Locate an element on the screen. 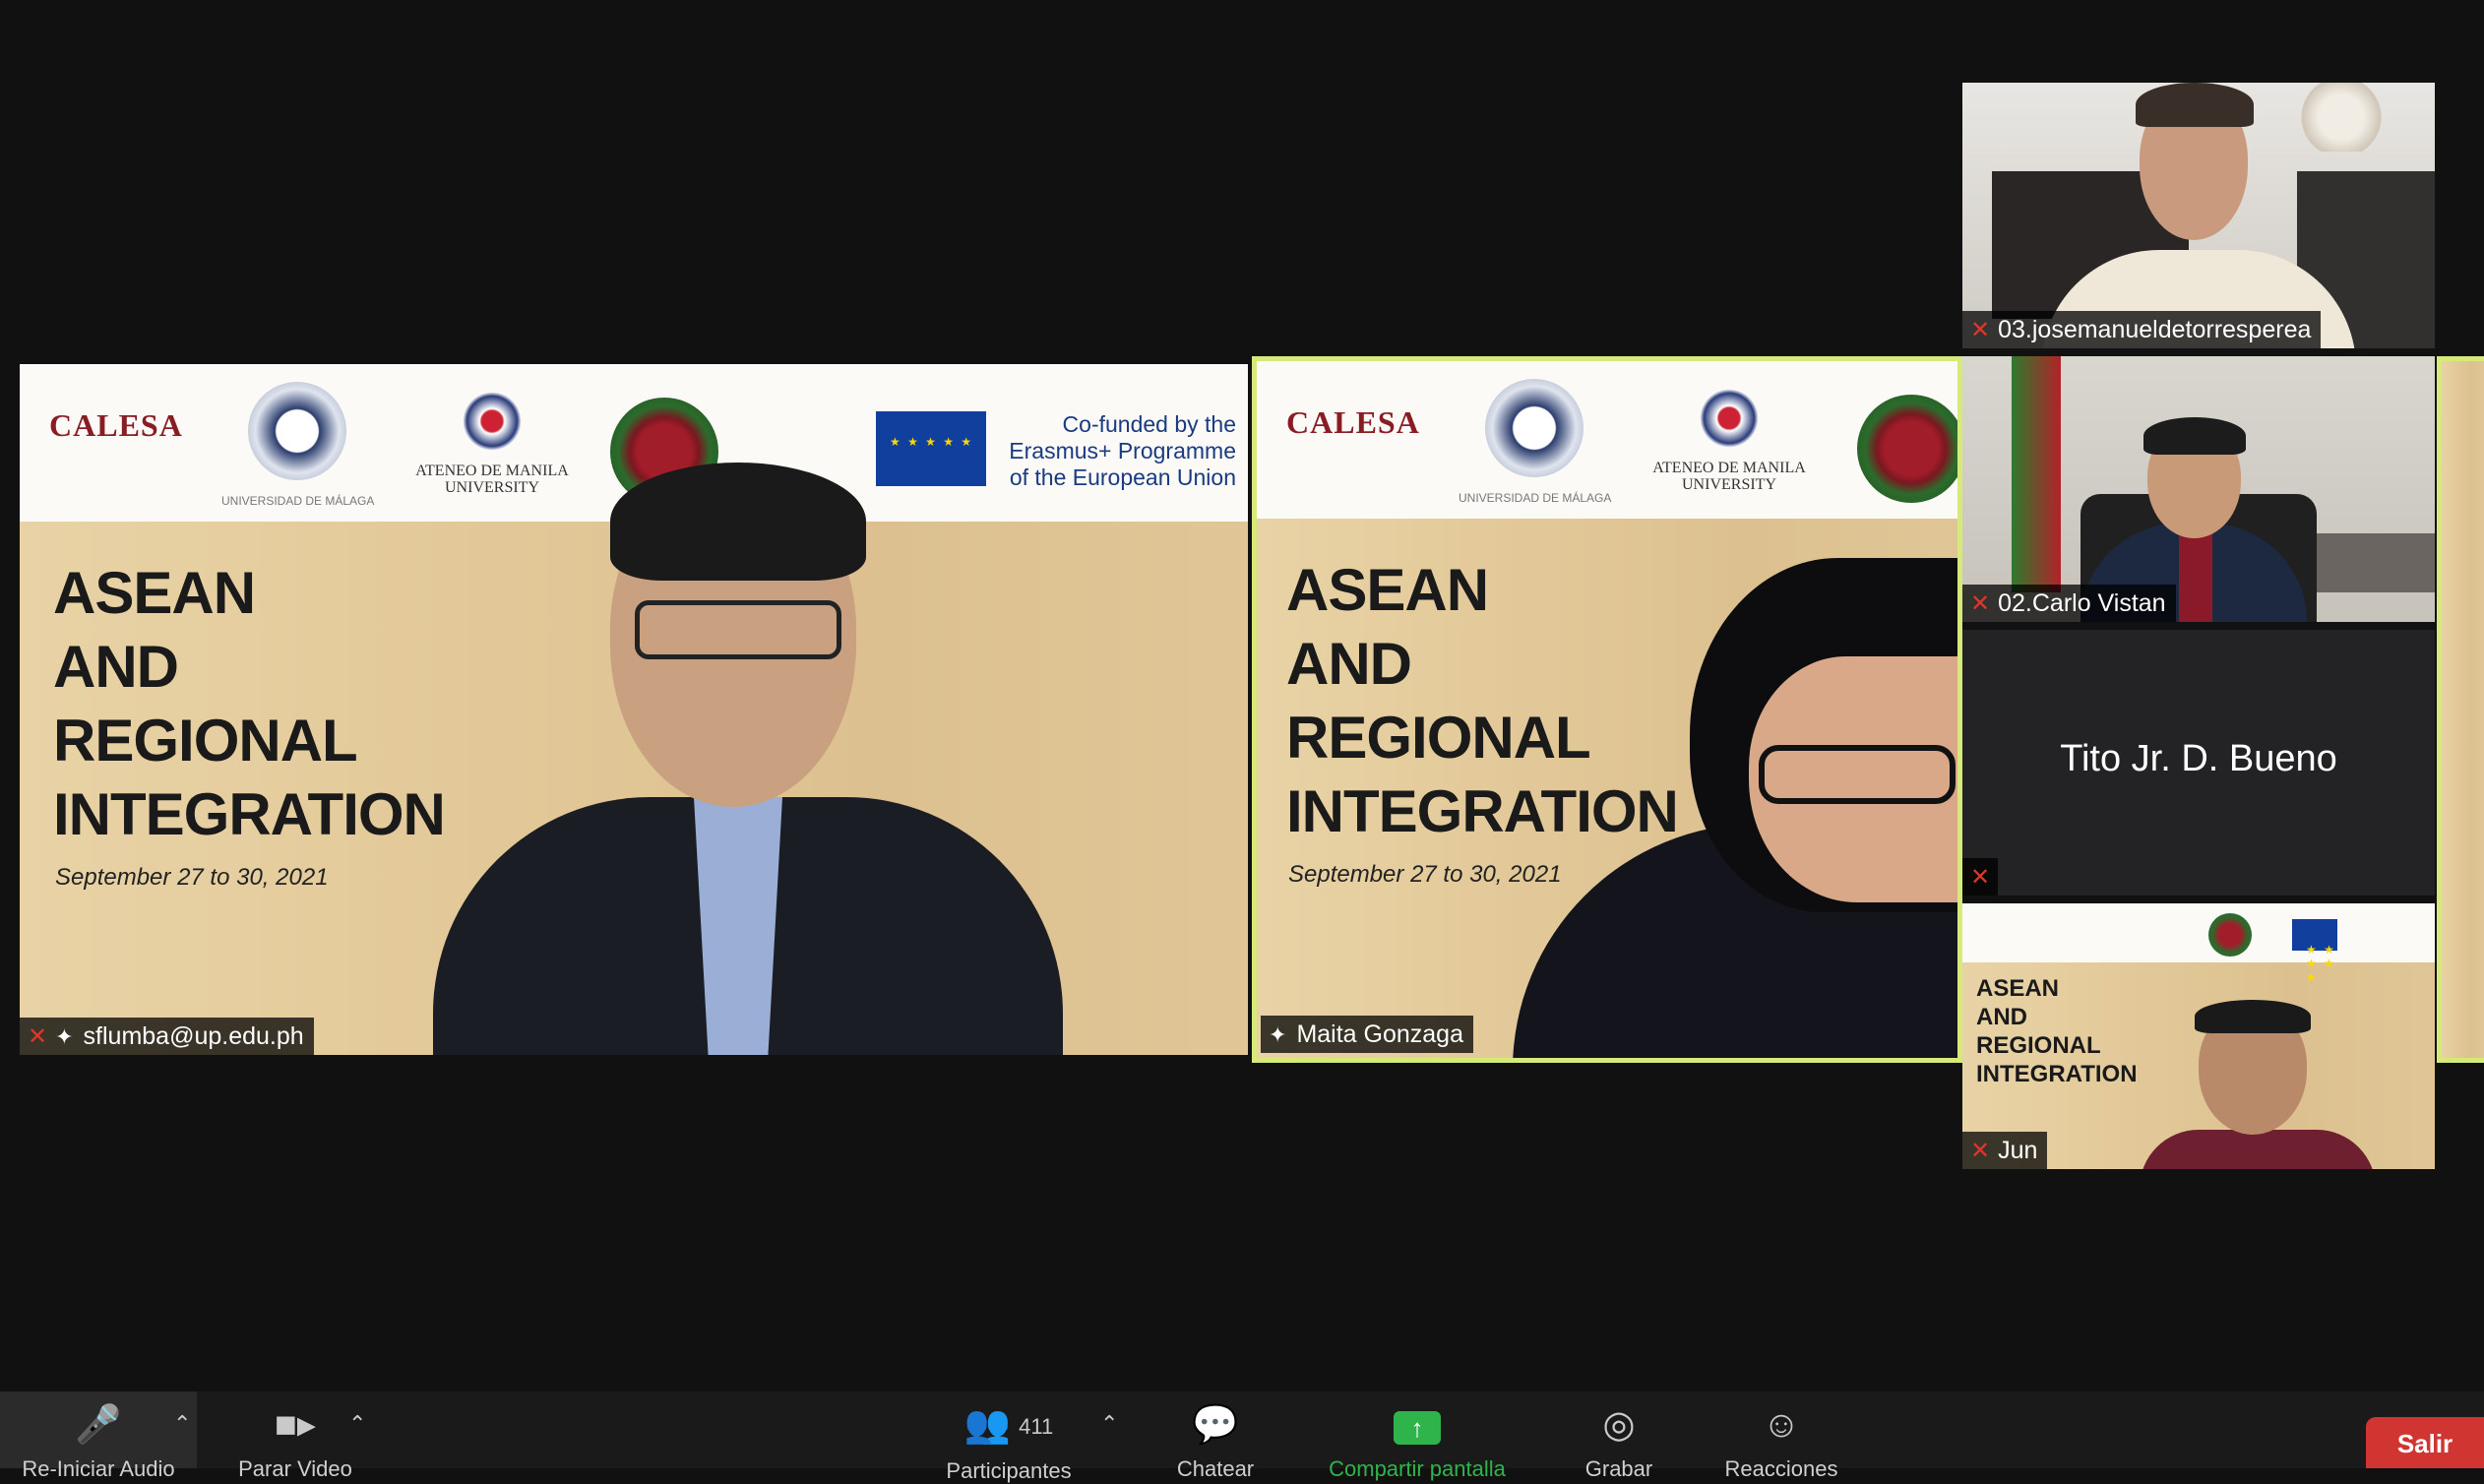 Image resolution: width=2484 pixels, height=1484 pixels. chat-bubble-icon: 💬 is located at coordinates (1216, 1425).